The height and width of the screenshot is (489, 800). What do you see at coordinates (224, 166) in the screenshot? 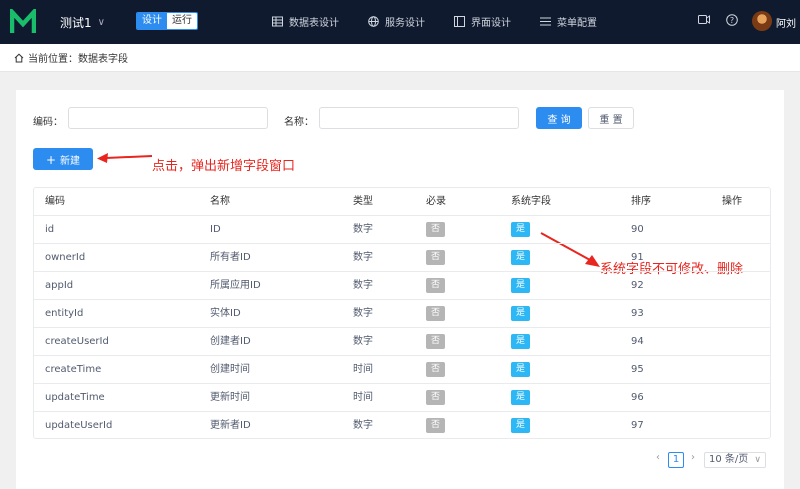
I see `annotation-add-hint: 点击，弹出新增字段窗口` at bounding box center [224, 166].